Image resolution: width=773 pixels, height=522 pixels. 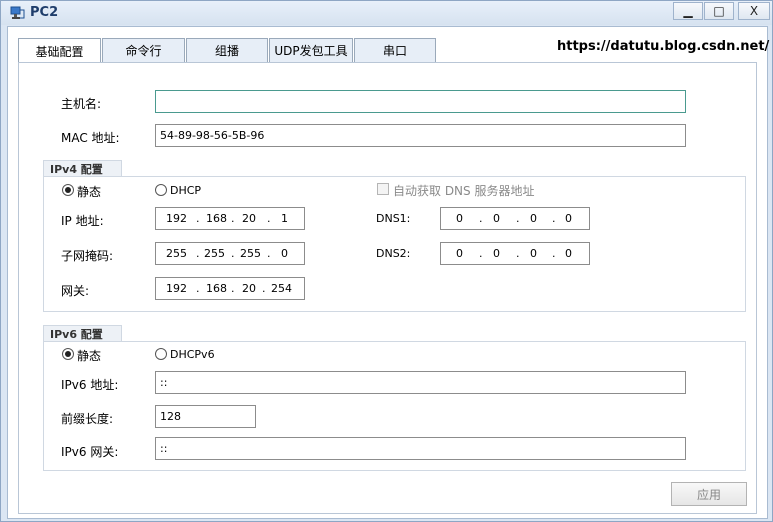 What do you see at coordinates (44, 12) in the screenshot?
I see `window-title: PC2` at bounding box center [44, 12].